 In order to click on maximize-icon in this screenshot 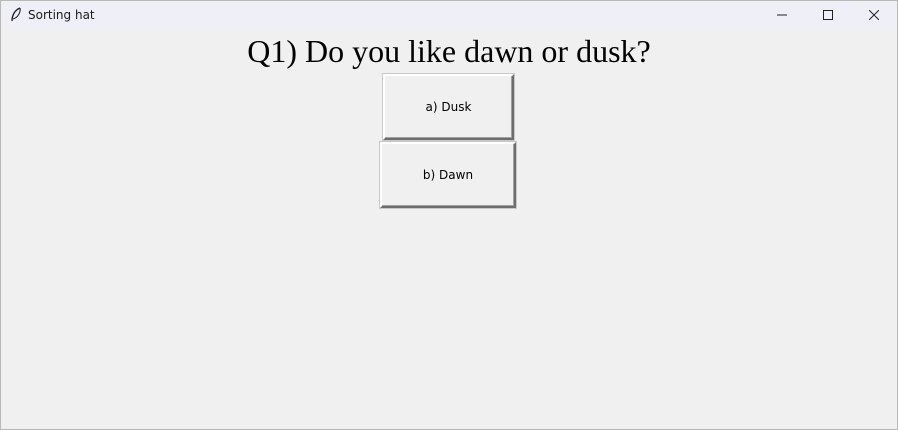, I will do `click(828, 15)`.